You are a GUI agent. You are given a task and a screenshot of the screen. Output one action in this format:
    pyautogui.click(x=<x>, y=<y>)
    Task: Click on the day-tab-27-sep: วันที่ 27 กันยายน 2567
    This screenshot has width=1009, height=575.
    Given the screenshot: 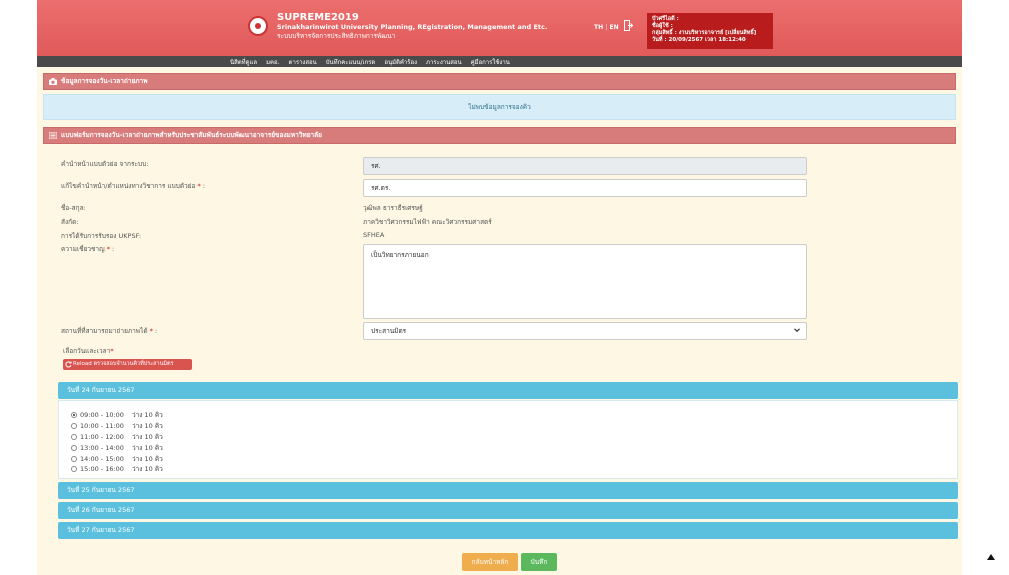 What is the action you would take?
    pyautogui.click(x=508, y=530)
    